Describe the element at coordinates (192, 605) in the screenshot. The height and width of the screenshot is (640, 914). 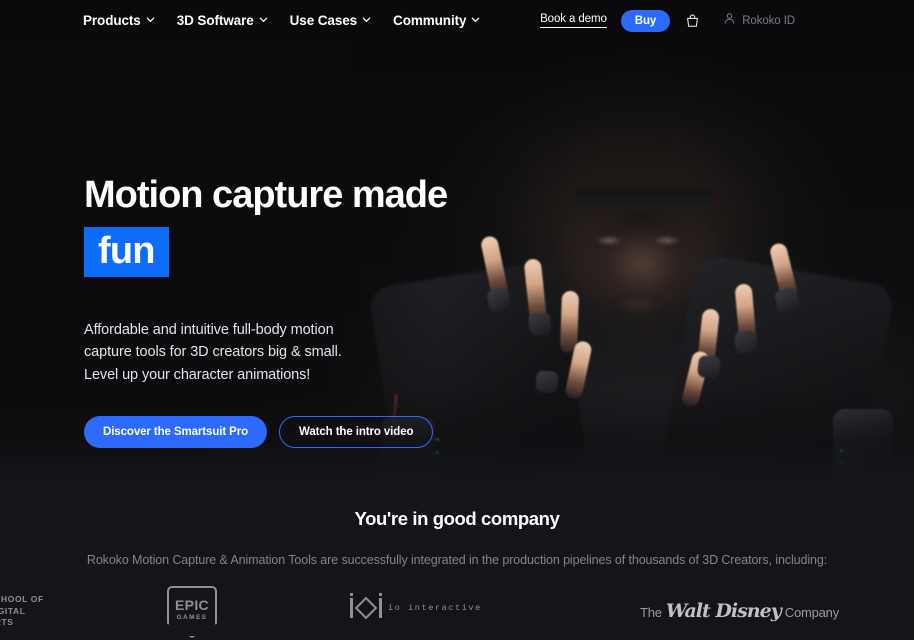
I see `epic-wordmark: EPIC` at that location.